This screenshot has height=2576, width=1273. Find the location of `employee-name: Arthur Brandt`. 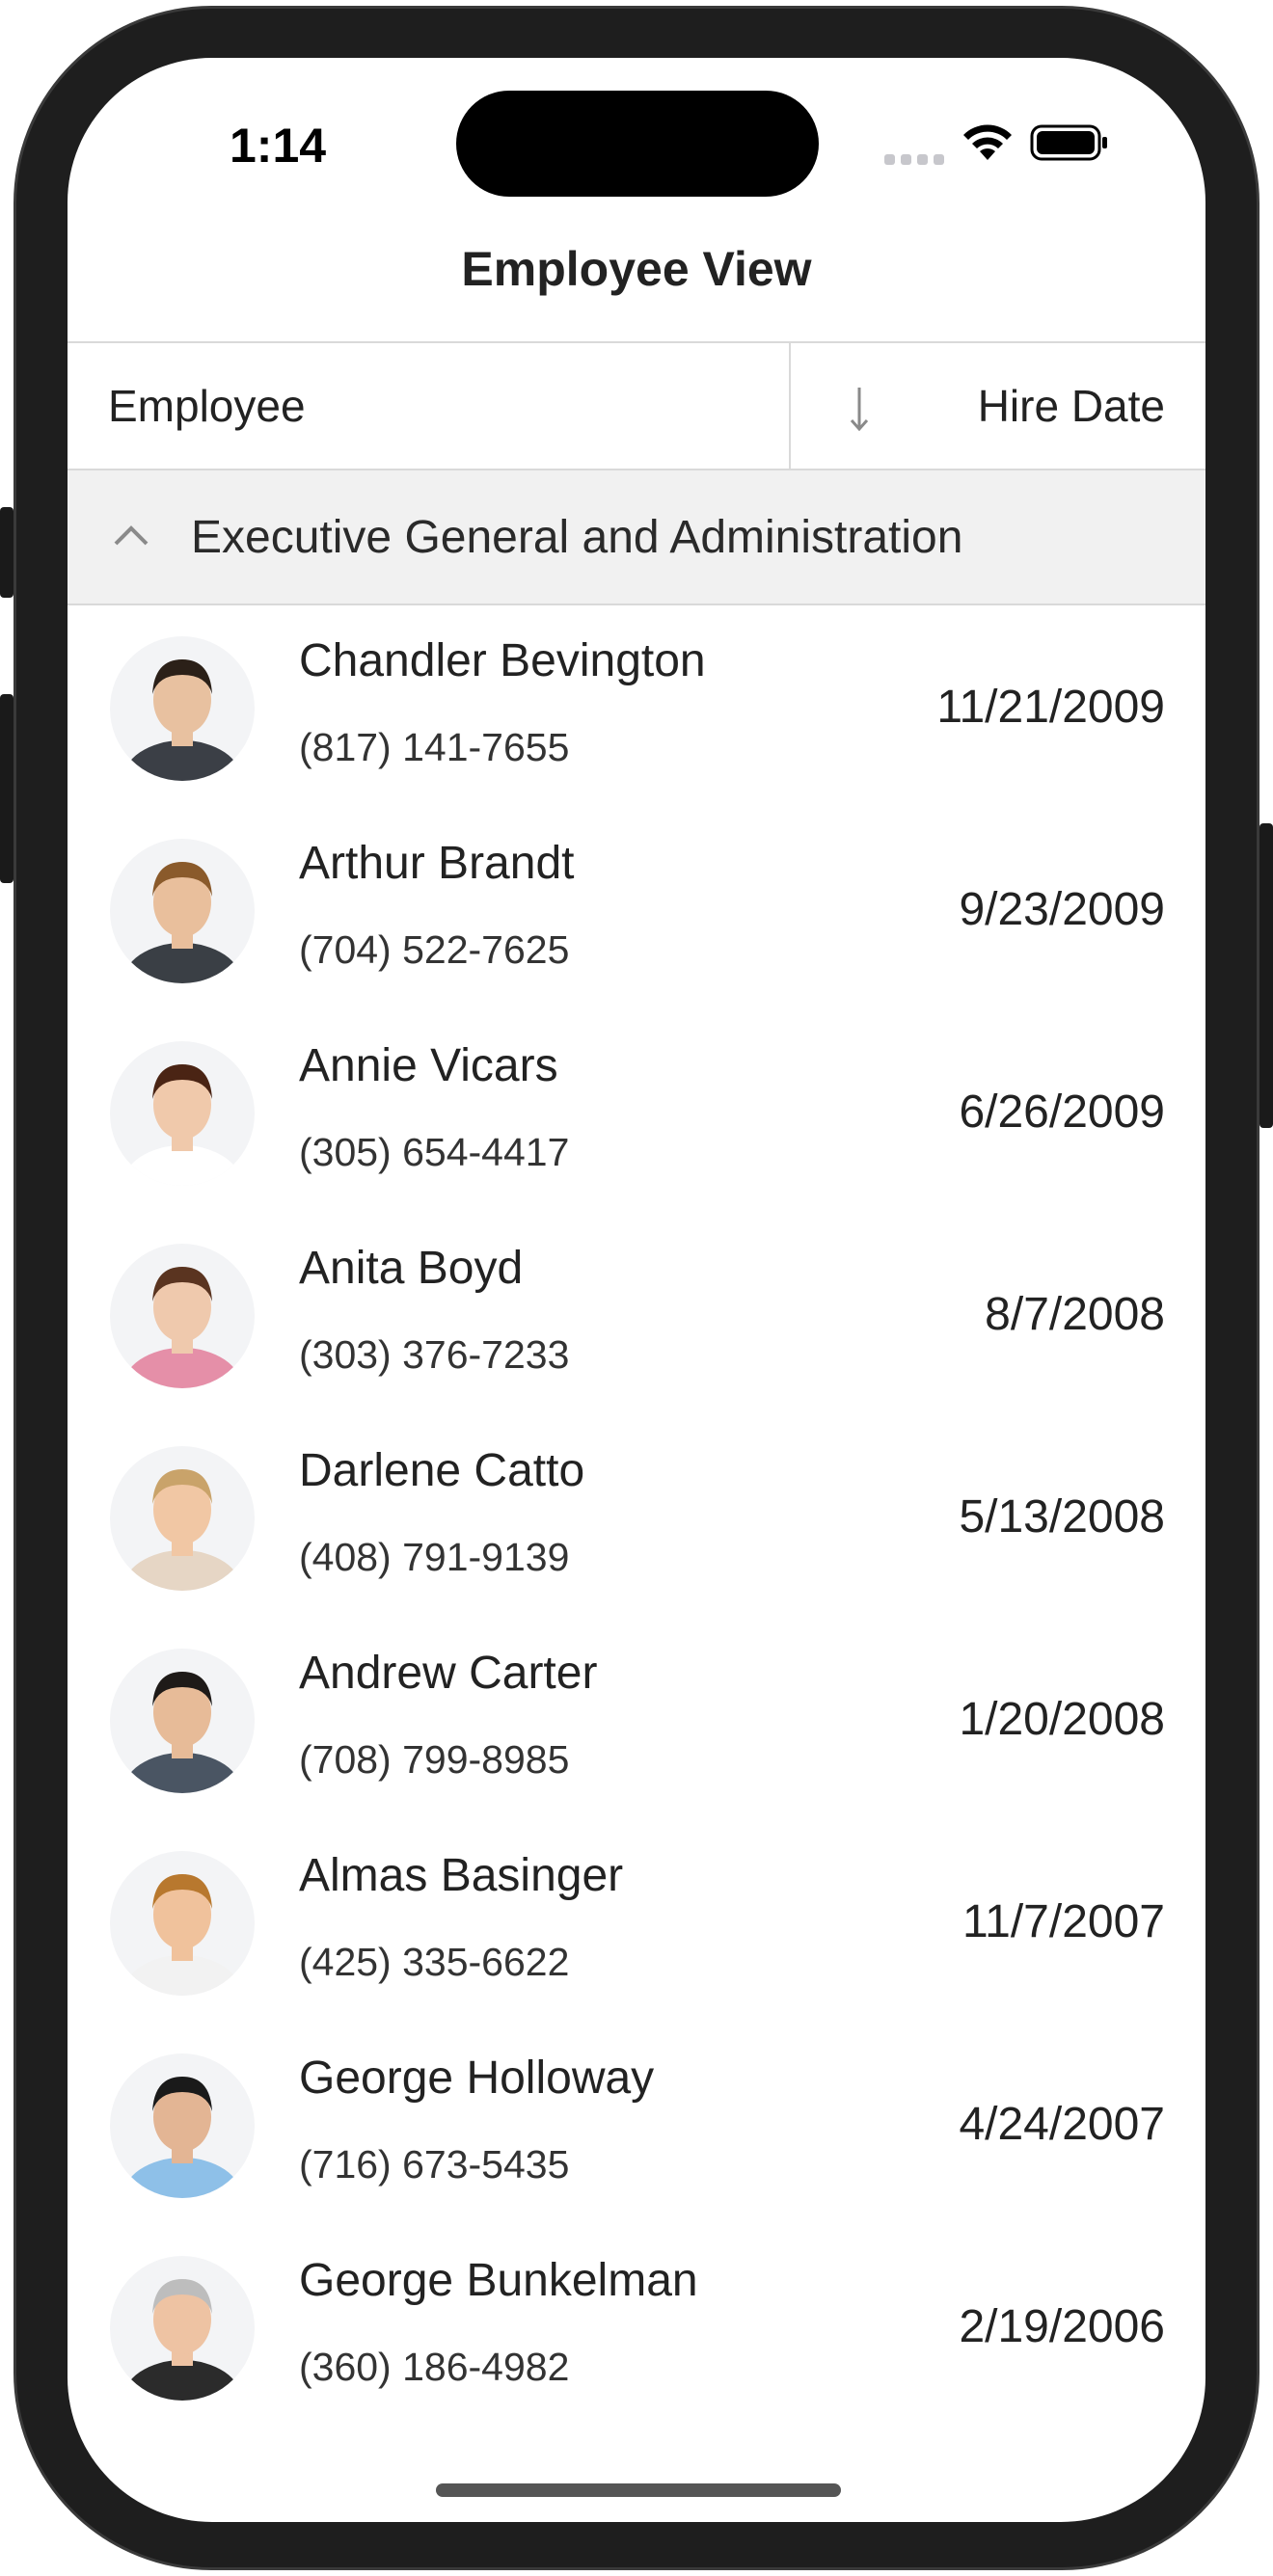

employee-name: Arthur Brandt is located at coordinates (437, 864).